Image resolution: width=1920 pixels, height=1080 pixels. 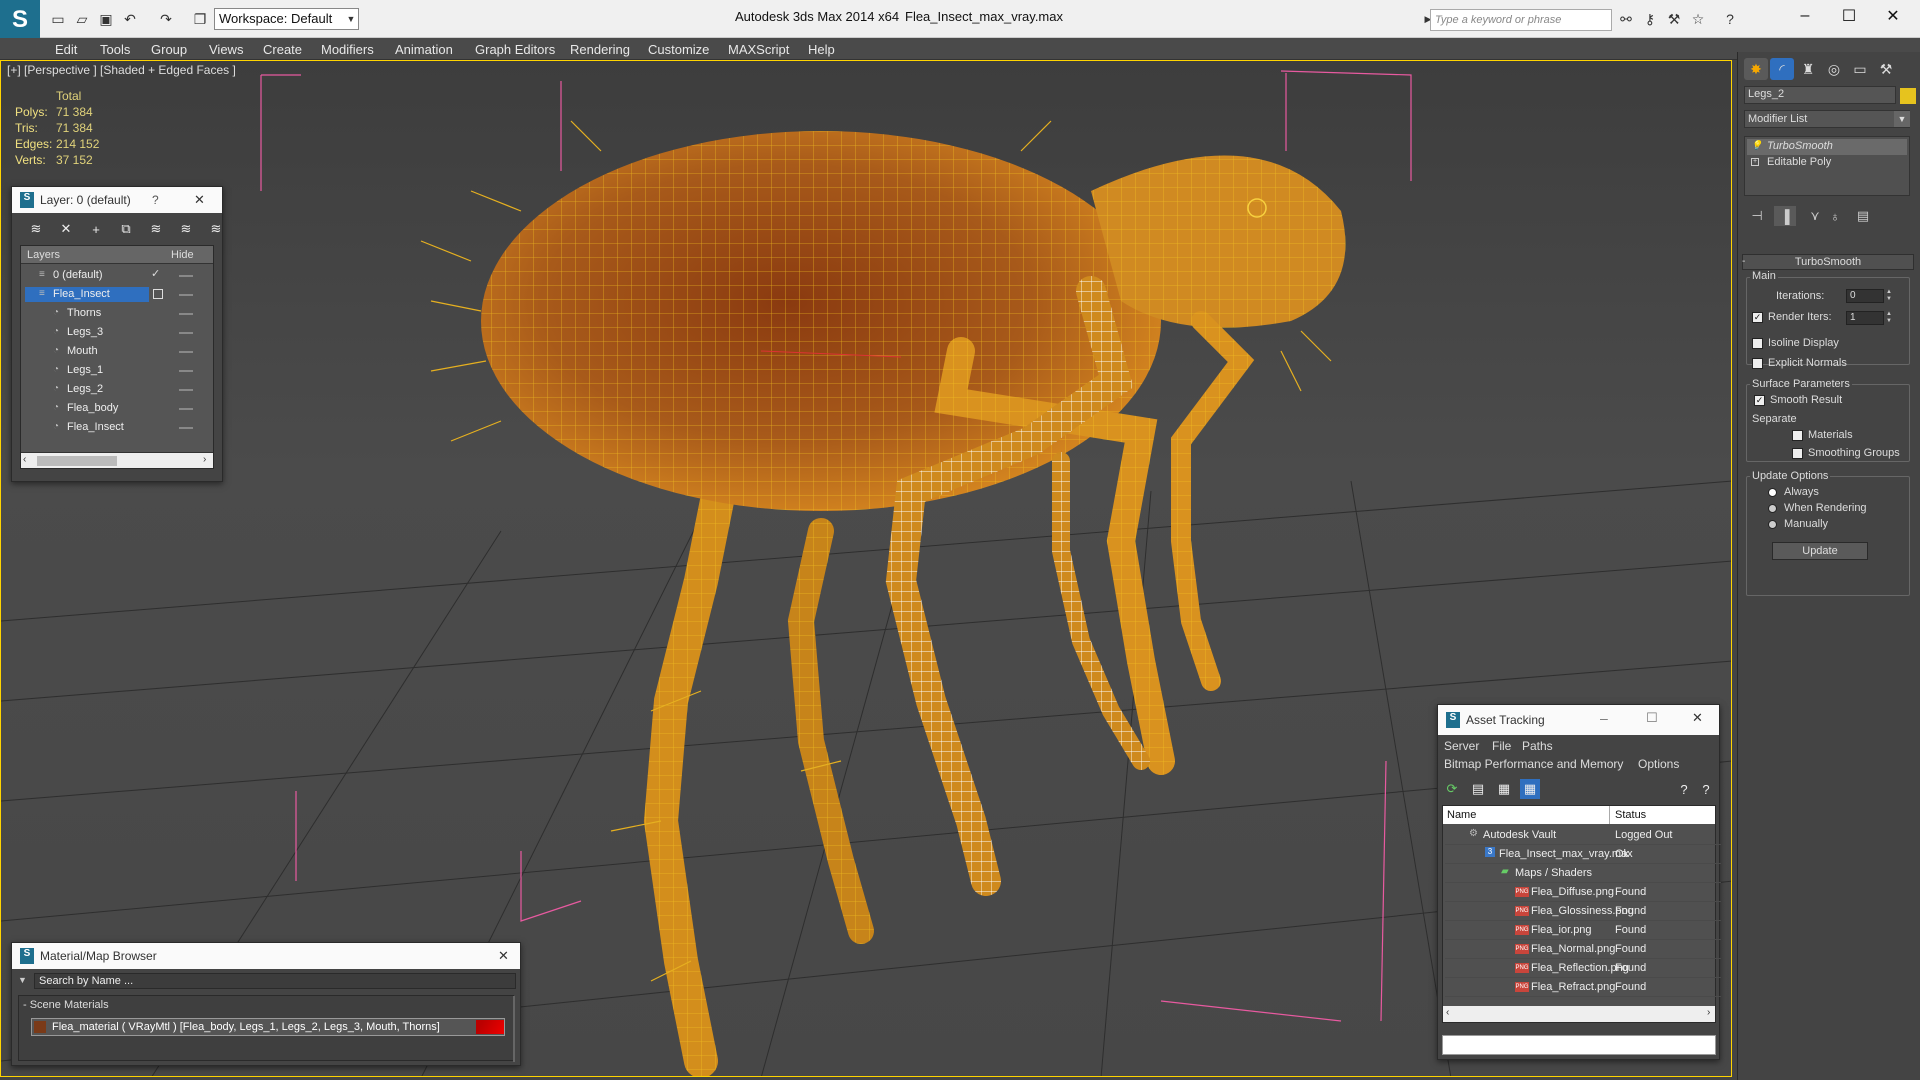 What do you see at coordinates (1579, 1014) in the screenshot?
I see `horizontal-scrollbar: ‹ ›` at bounding box center [1579, 1014].